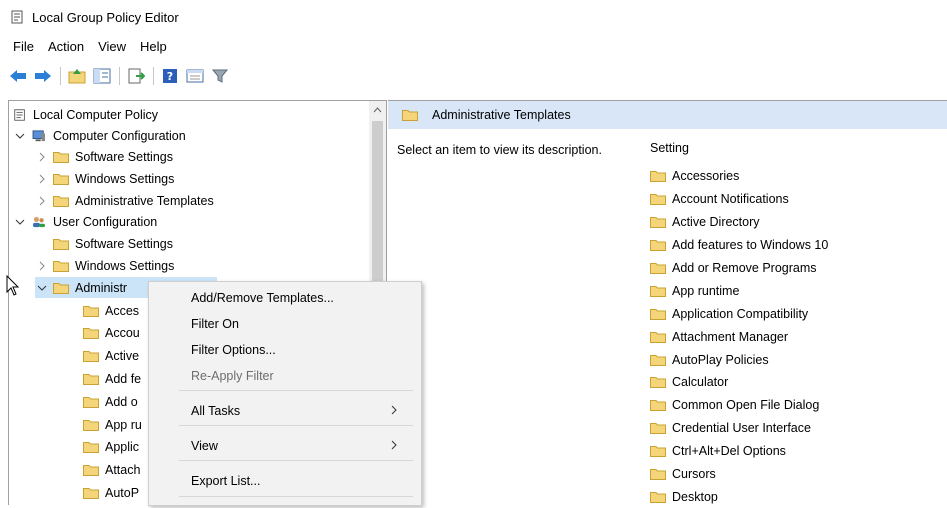  Describe the element at coordinates (104, 243) in the screenshot. I see `tree-item-user-software-settings: Software Settings` at that location.